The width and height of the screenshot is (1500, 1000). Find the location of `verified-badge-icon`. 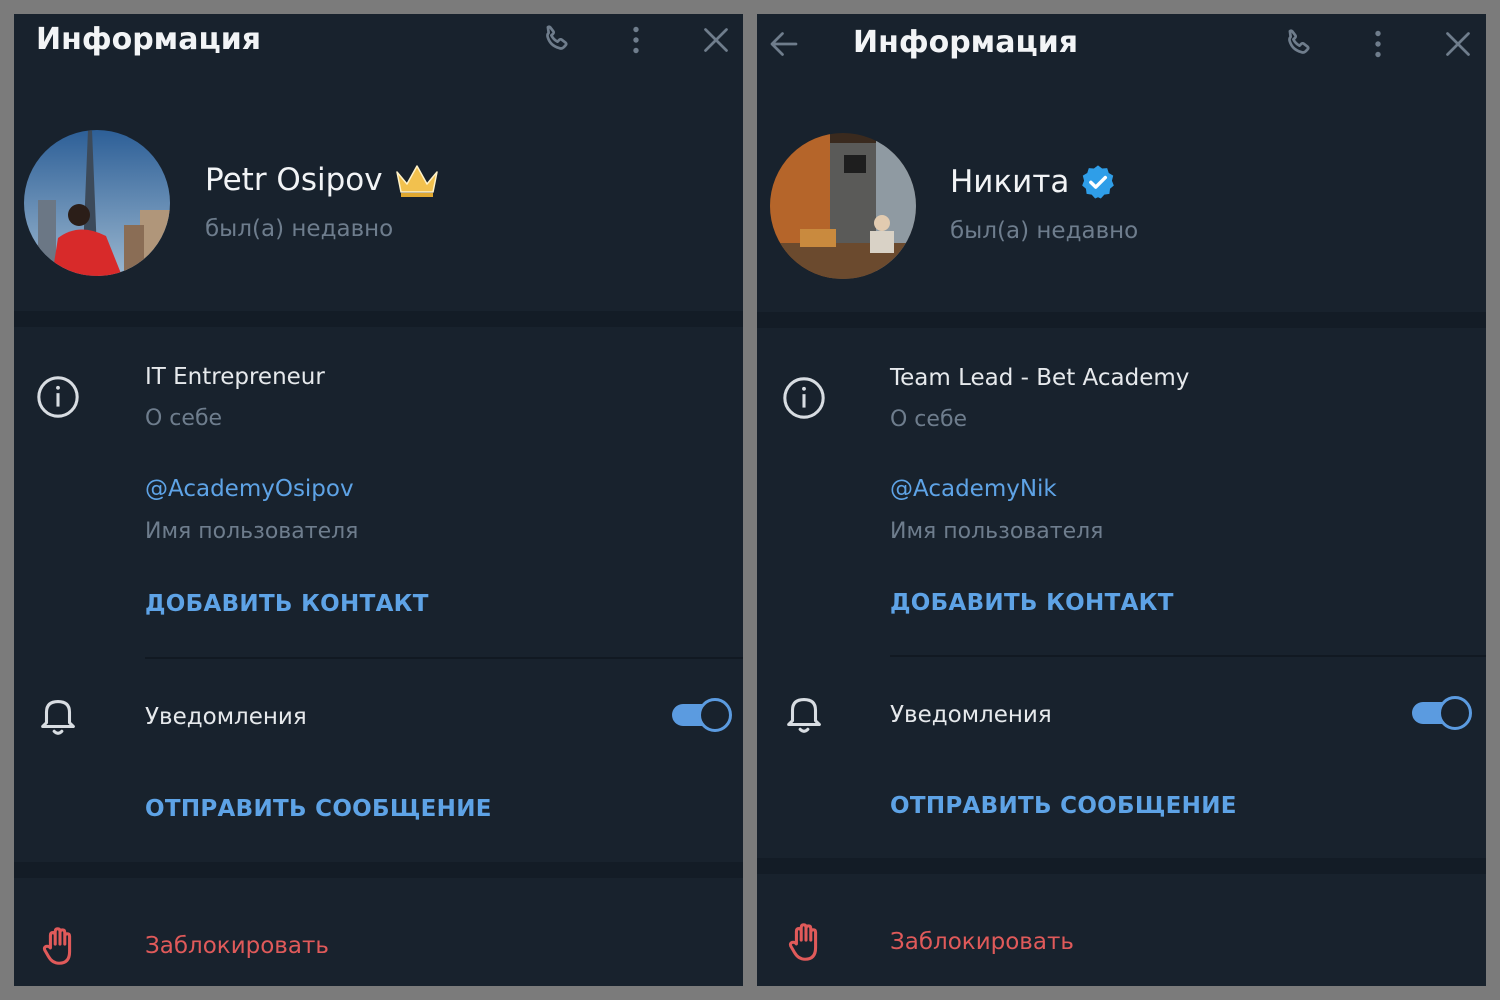

verified-badge-icon is located at coordinates (1098, 182).